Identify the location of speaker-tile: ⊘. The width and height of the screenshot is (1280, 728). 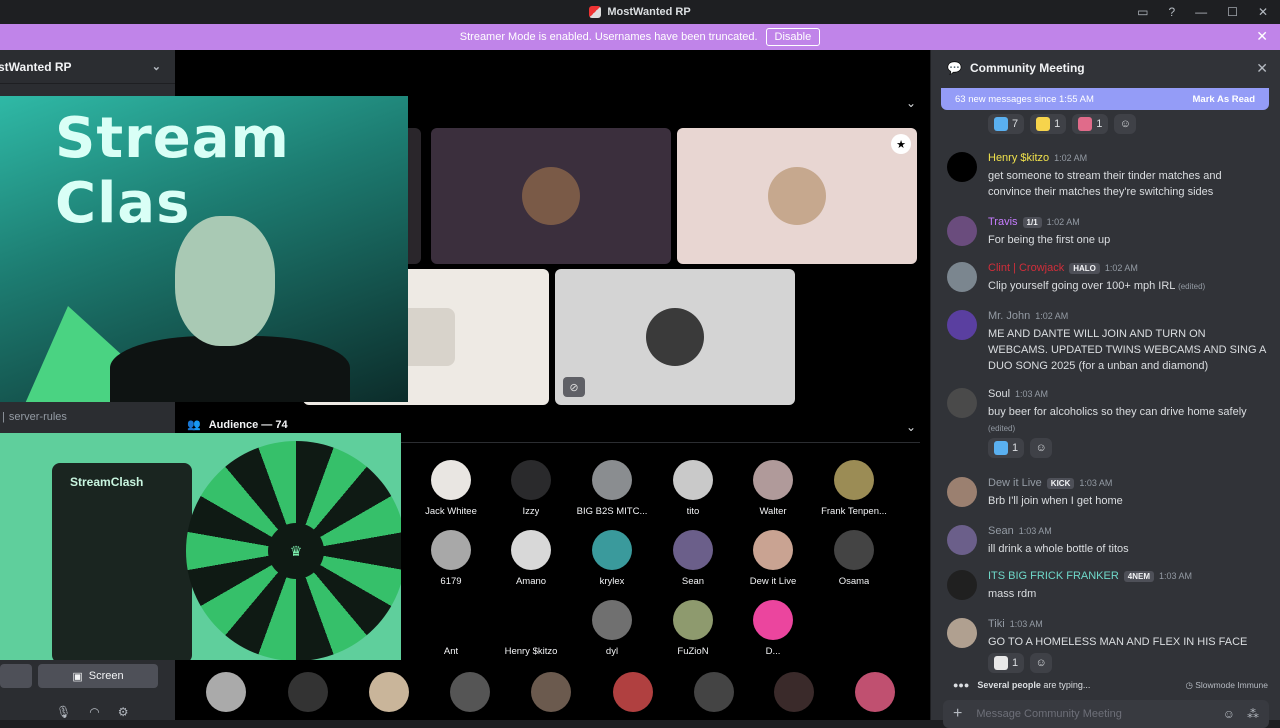
(675, 337).